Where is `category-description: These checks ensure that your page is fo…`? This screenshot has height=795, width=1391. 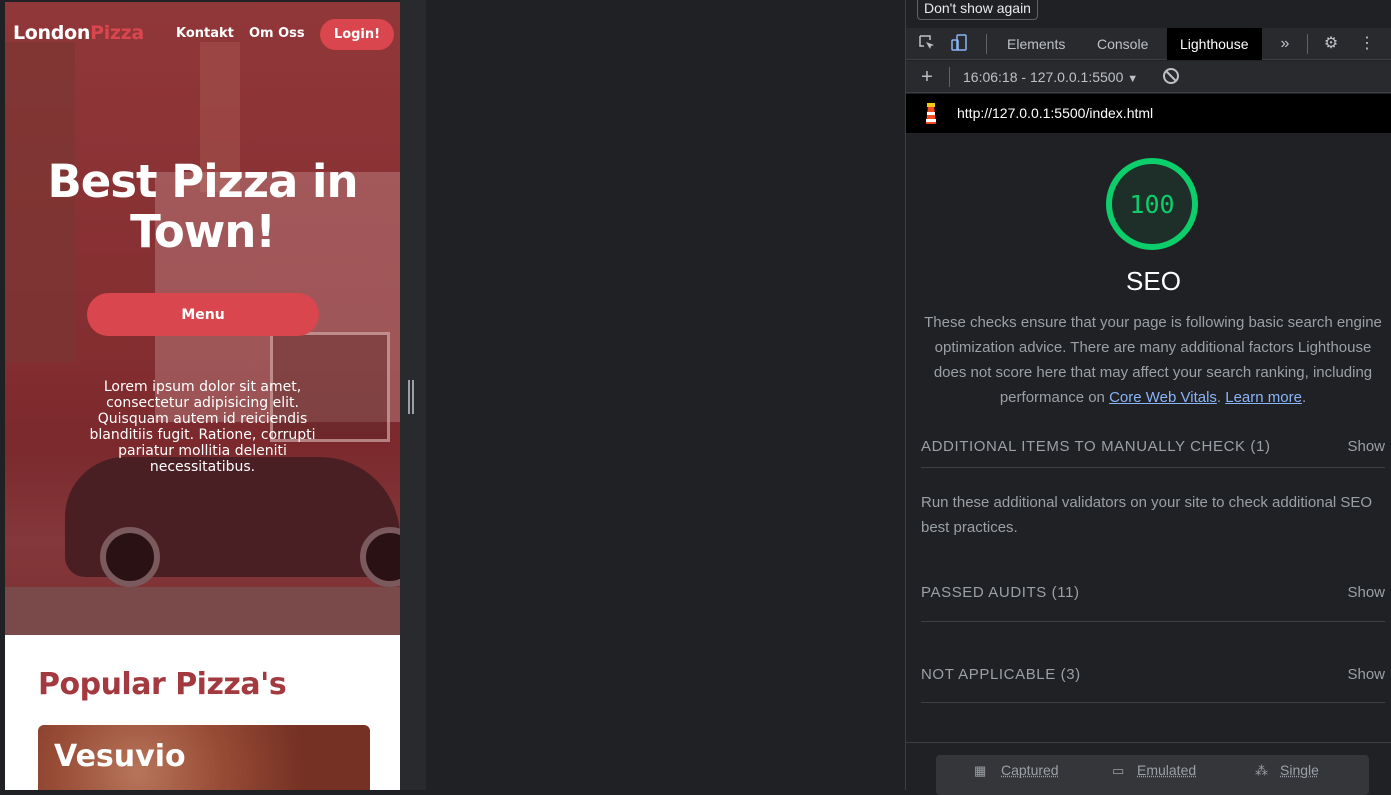
category-description: These checks ensure that your page is fo… is located at coordinates (1153, 360).